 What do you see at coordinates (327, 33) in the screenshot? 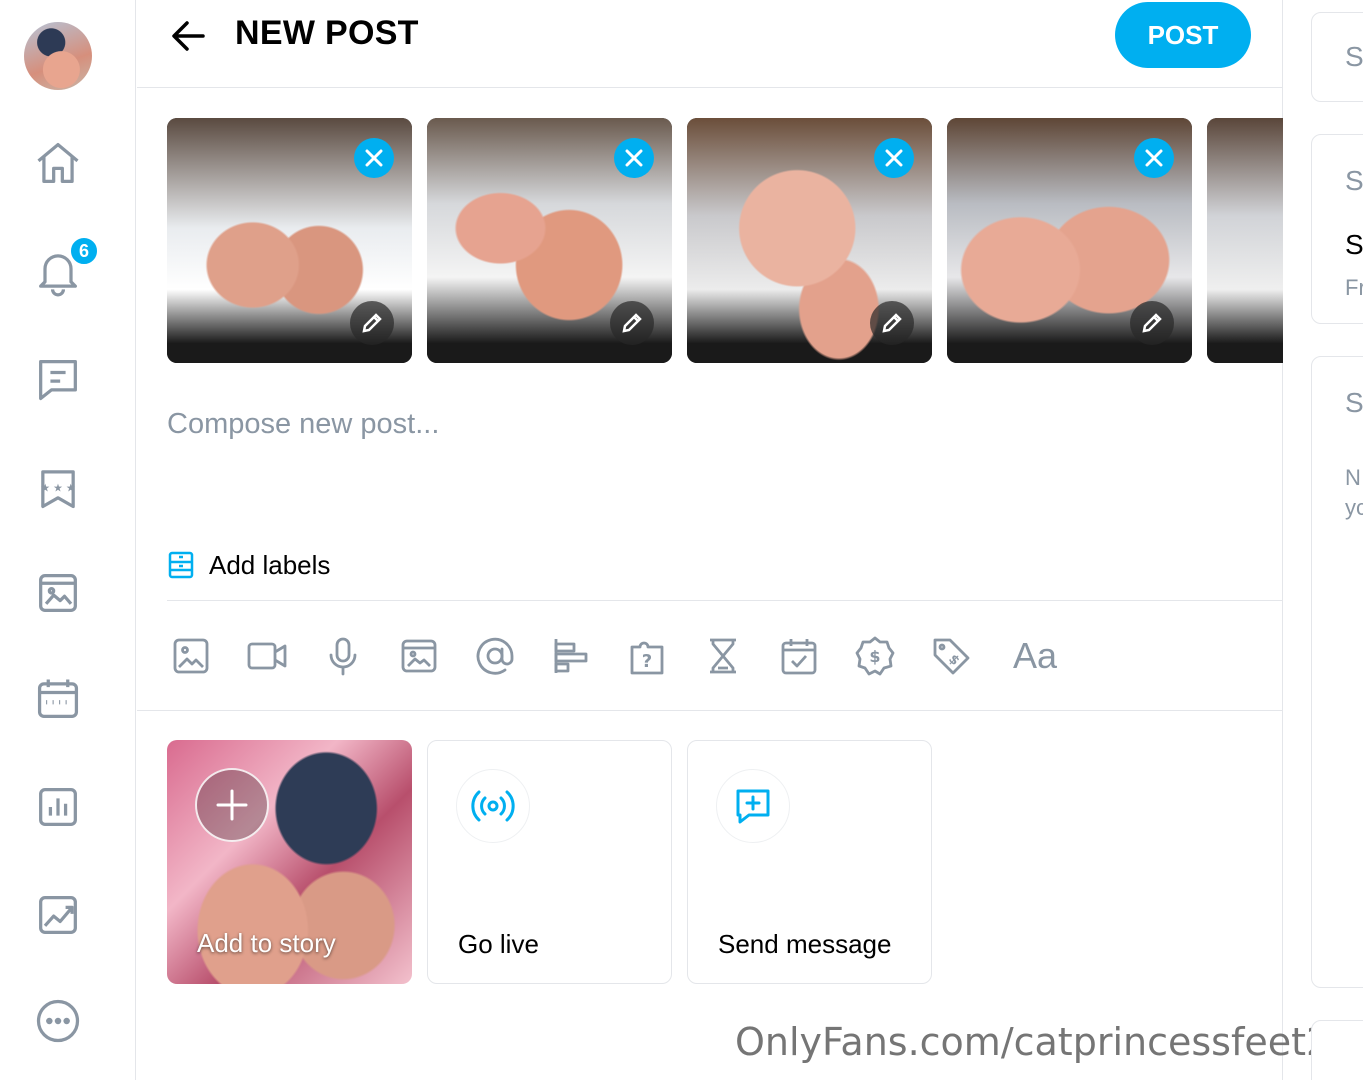
I see `page-title: NEW POST` at bounding box center [327, 33].